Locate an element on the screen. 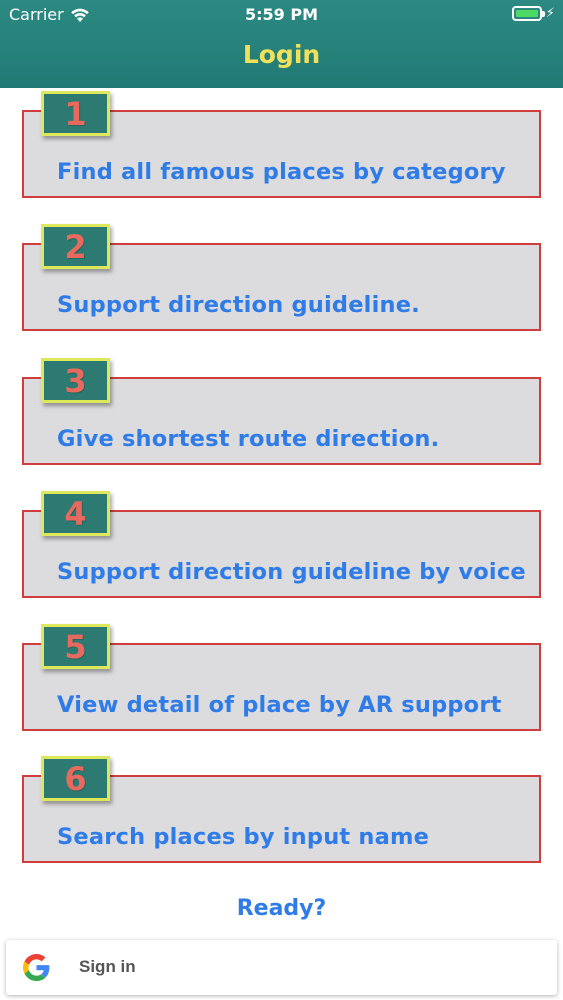  feature-card-2: 2 Support direction guideline. is located at coordinates (281, 277).